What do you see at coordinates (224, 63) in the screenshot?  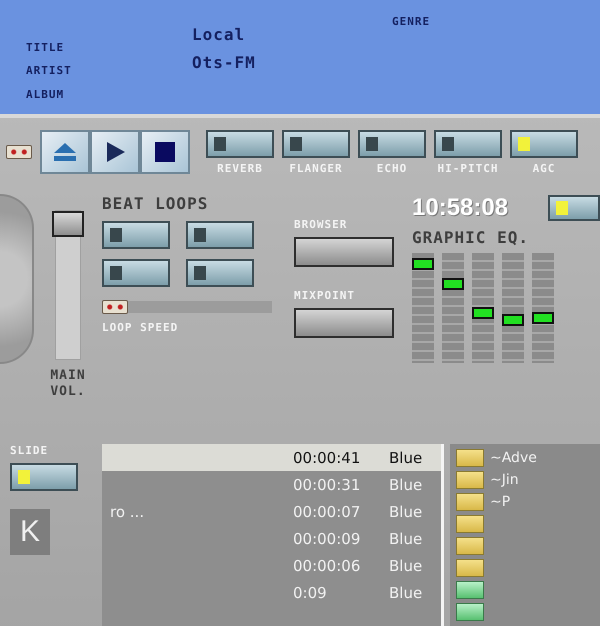 I see `track-info-text: Ots-FM` at bounding box center [224, 63].